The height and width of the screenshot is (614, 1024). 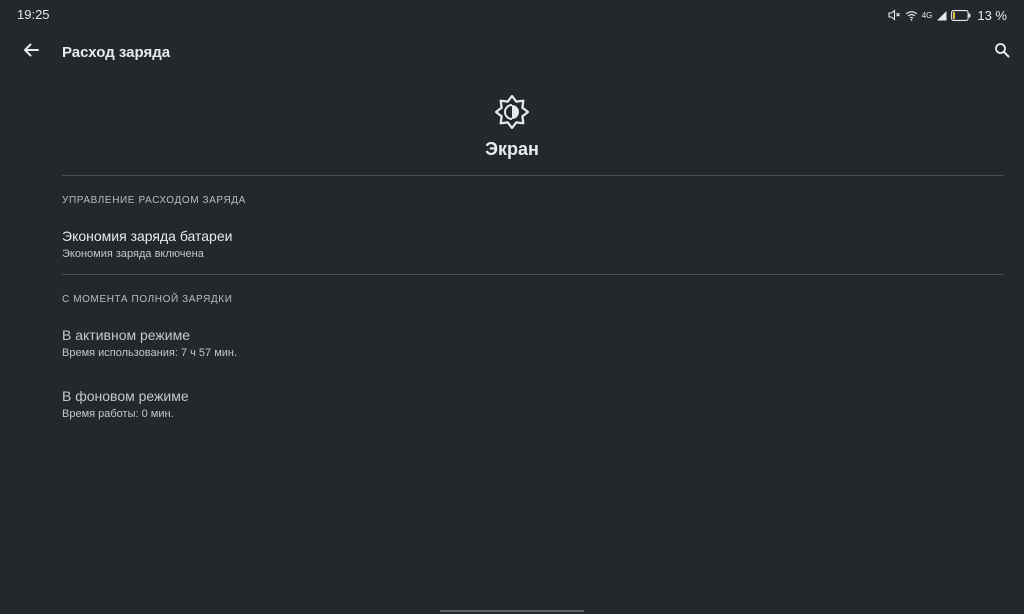 I want to click on section-header-management: Управление расходом заряда, so click(x=154, y=200).